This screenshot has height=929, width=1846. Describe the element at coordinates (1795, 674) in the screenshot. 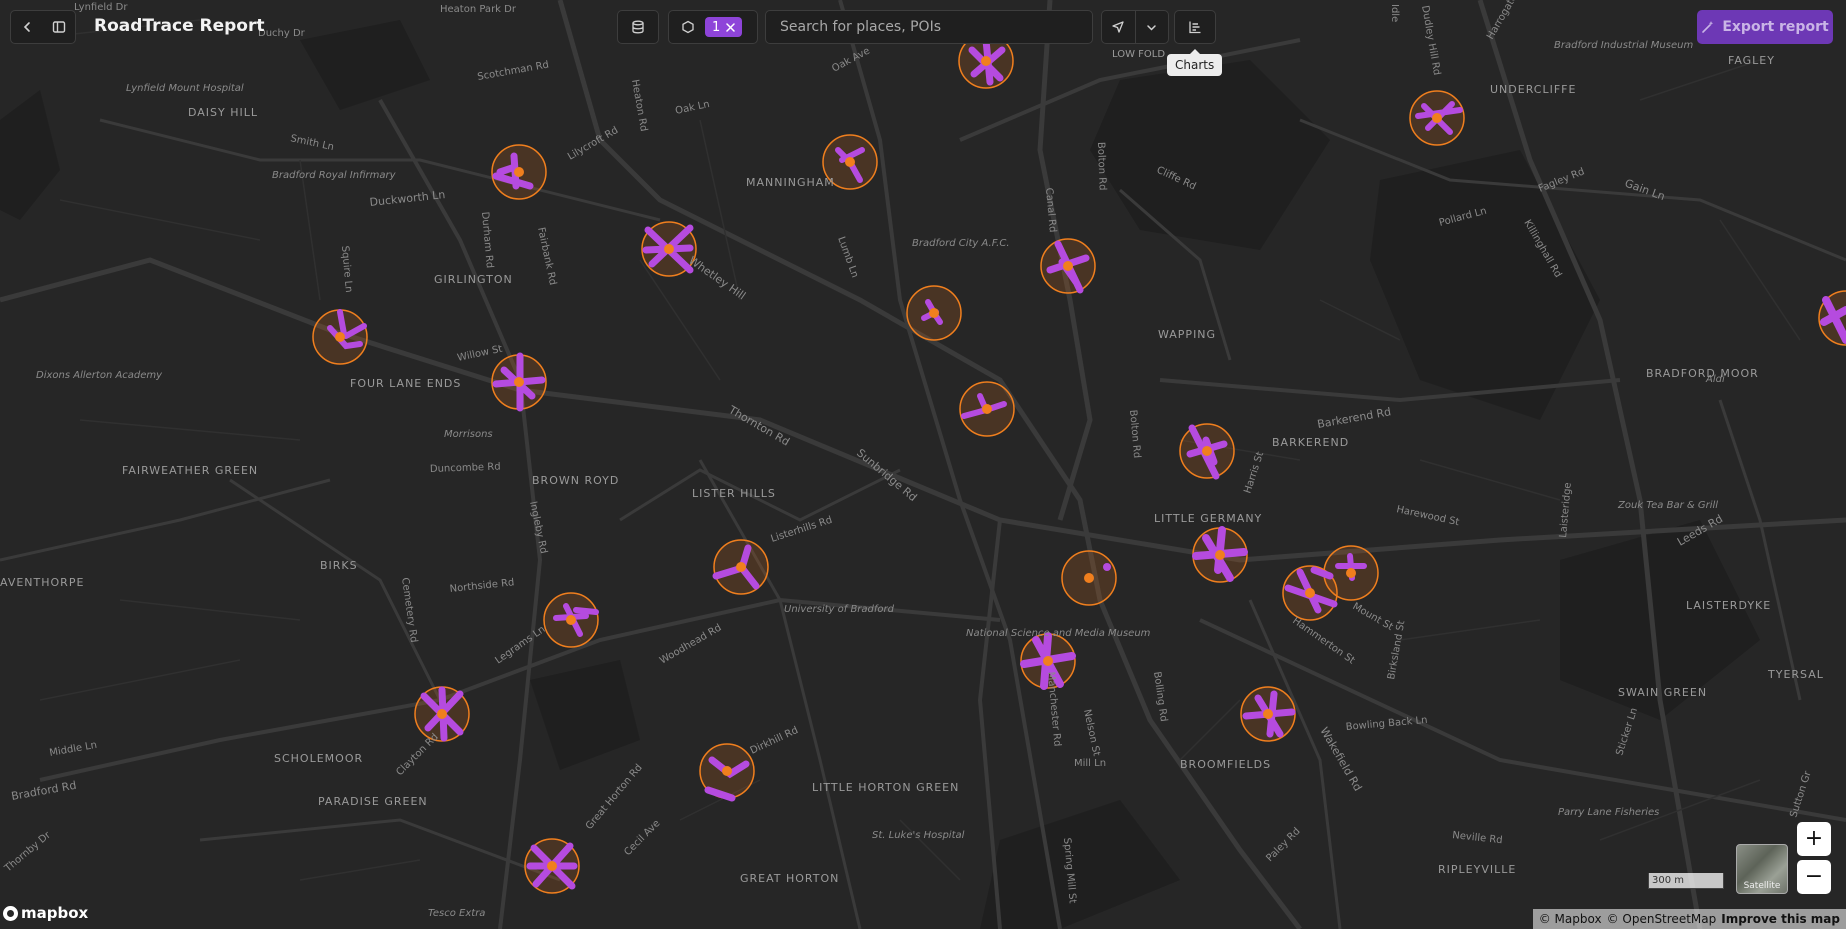

I see `map-label: TYERSAL` at that location.